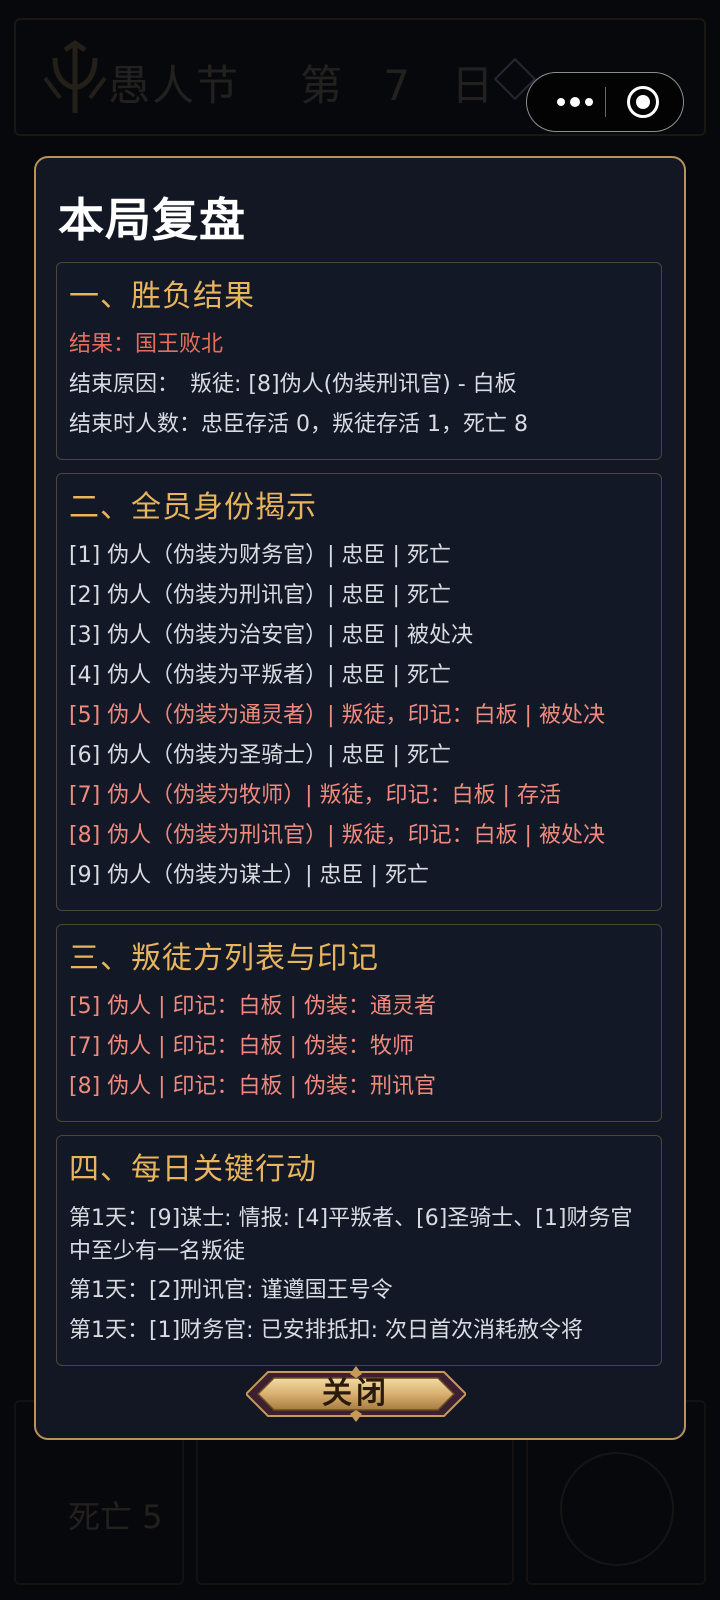  What do you see at coordinates (643, 102) in the screenshot?
I see `target-close-icon` at bounding box center [643, 102].